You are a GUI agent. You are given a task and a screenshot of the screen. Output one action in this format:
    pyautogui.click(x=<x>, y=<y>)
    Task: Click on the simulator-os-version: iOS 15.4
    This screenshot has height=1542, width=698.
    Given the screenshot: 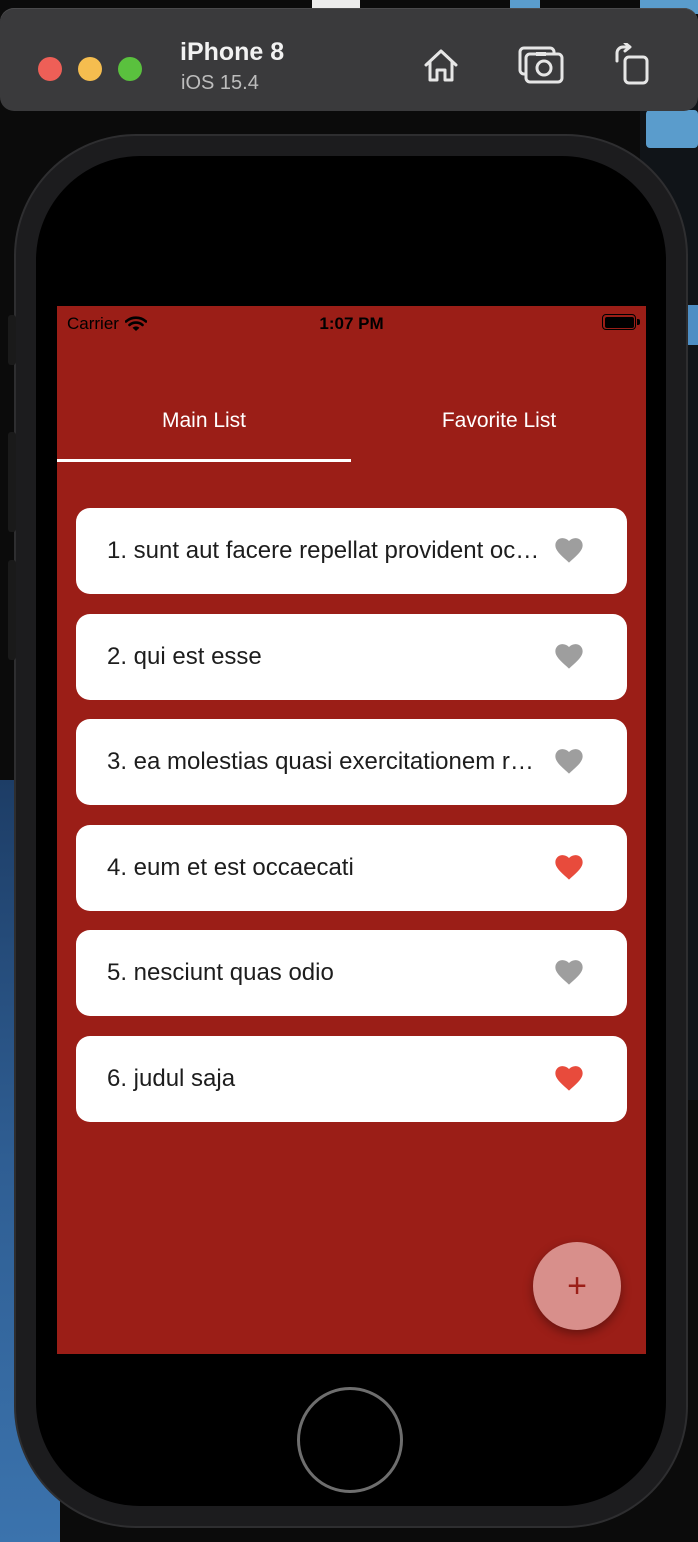 What is the action you would take?
    pyautogui.click(x=220, y=83)
    